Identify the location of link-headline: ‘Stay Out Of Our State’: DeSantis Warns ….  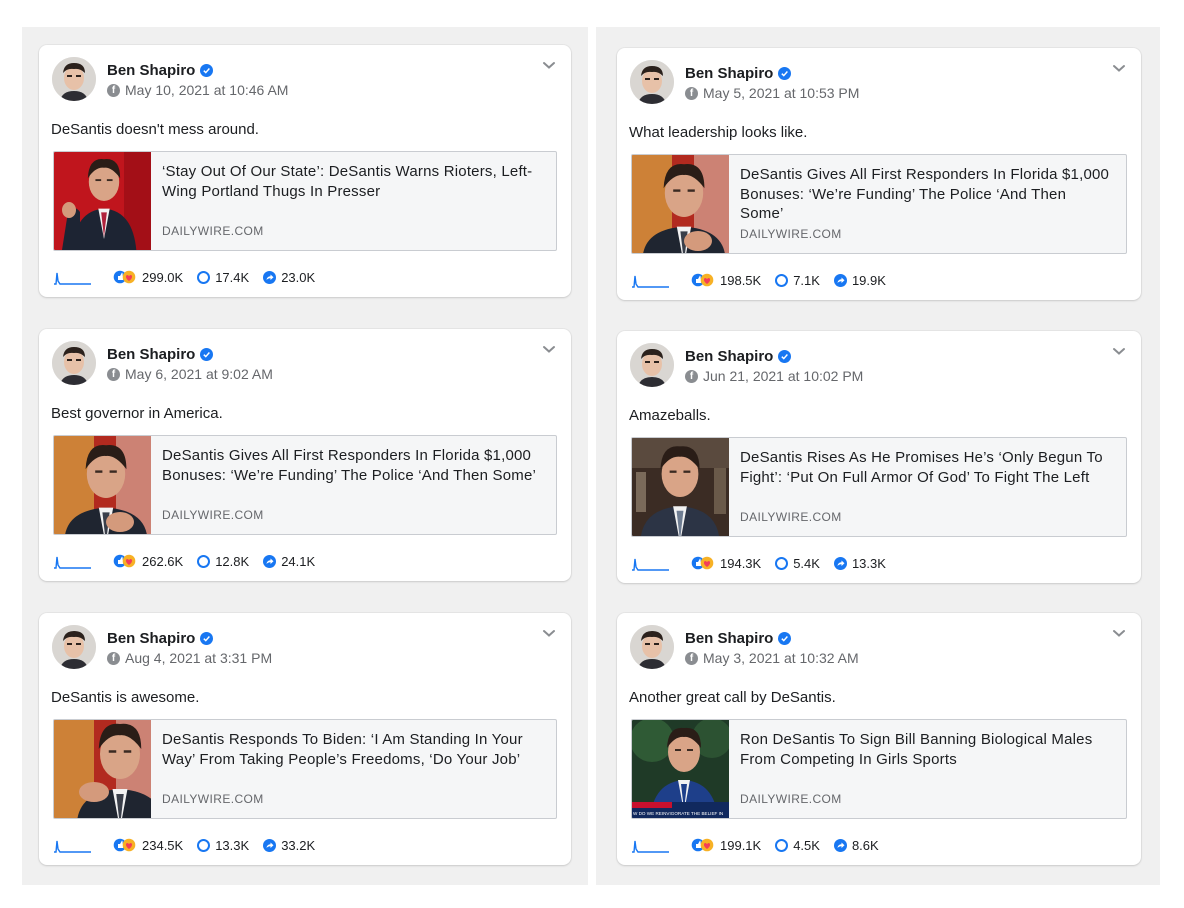
(352, 181).